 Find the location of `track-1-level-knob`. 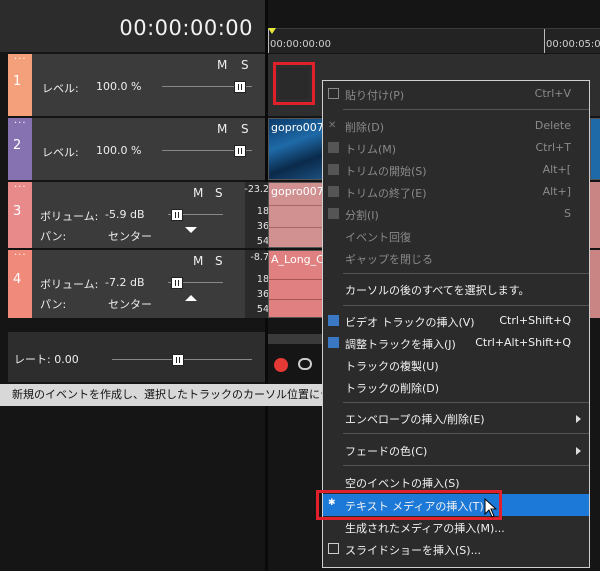

track-1-level-knob is located at coordinates (240, 87).